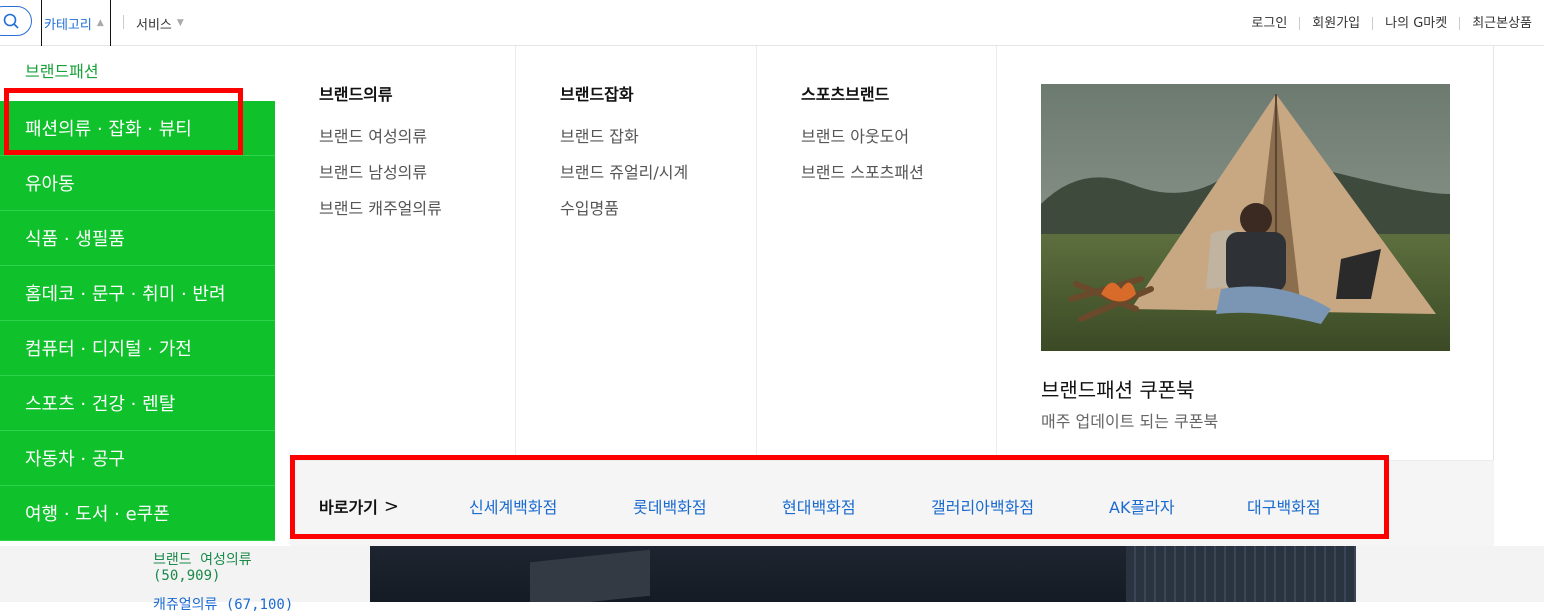 This screenshot has width=1544, height=614. Describe the element at coordinates (1335, 23) in the screenshot. I see `signup-link: 회원가입` at that location.